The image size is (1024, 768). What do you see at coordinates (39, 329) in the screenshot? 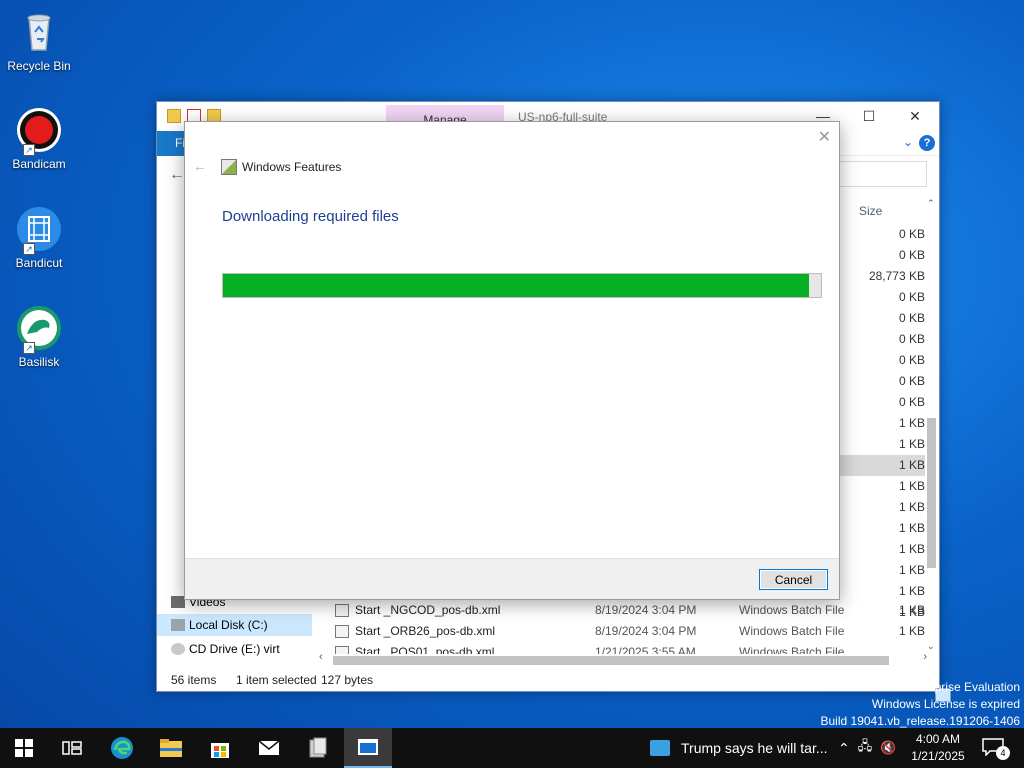
I see `basilisk-icon: ↗` at bounding box center [39, 329].